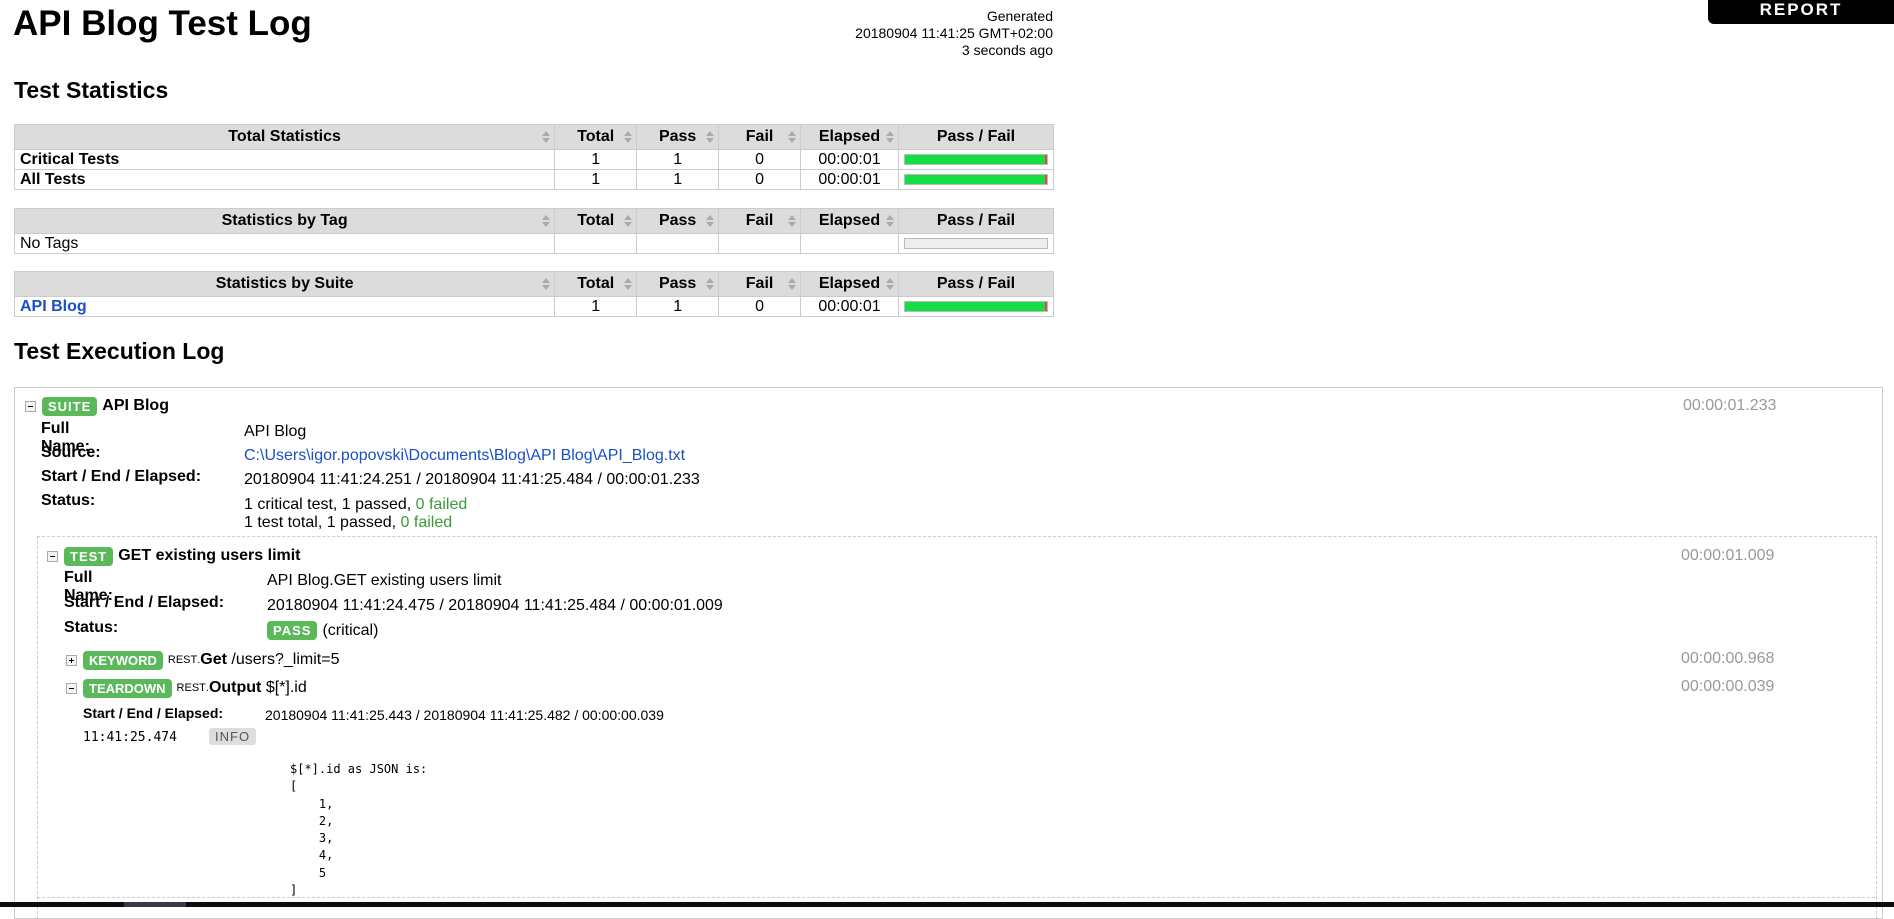 Image resolution: width=1894 pixels, height=919 pixels. What do you see at coordinates (162, 23) in the screenshot?
I see `page-title: API Blog Test Log` at bounding box center [162, 23].